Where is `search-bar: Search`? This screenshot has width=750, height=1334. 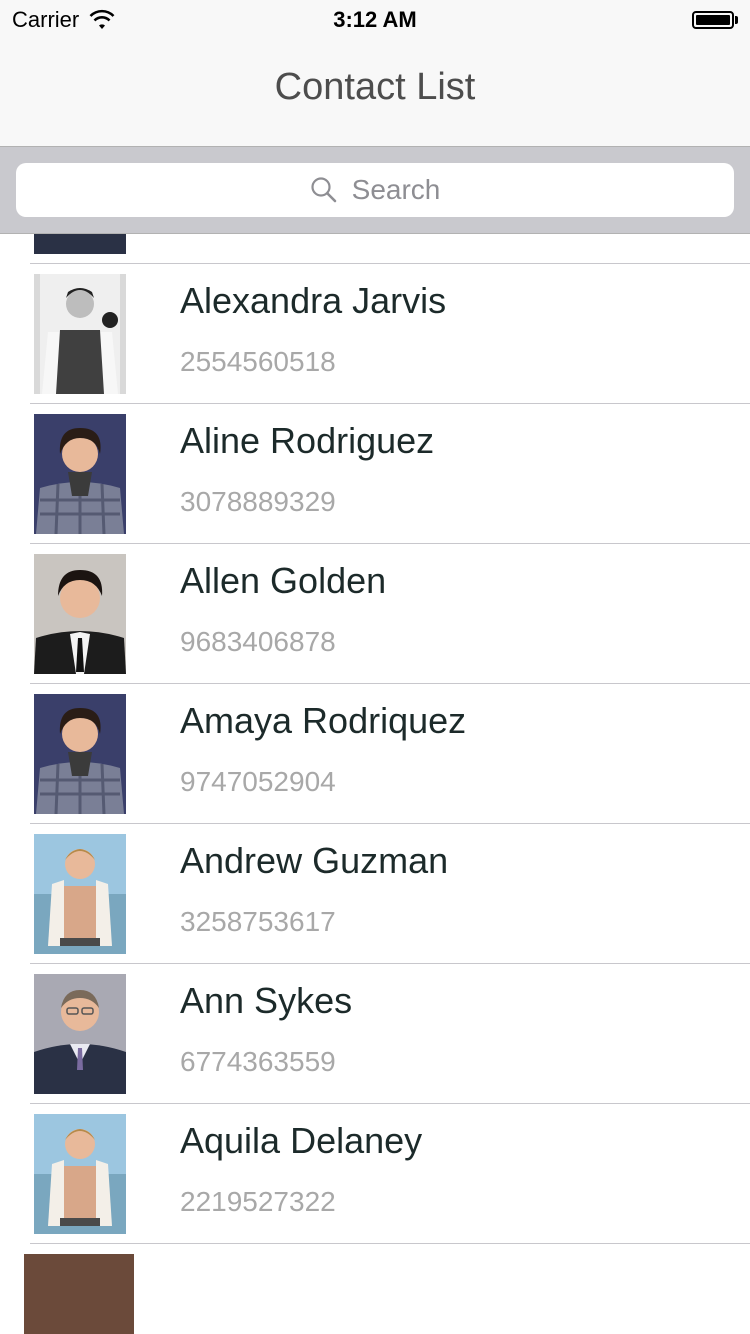 search-bar: Search is located at coordinates (375, 190).